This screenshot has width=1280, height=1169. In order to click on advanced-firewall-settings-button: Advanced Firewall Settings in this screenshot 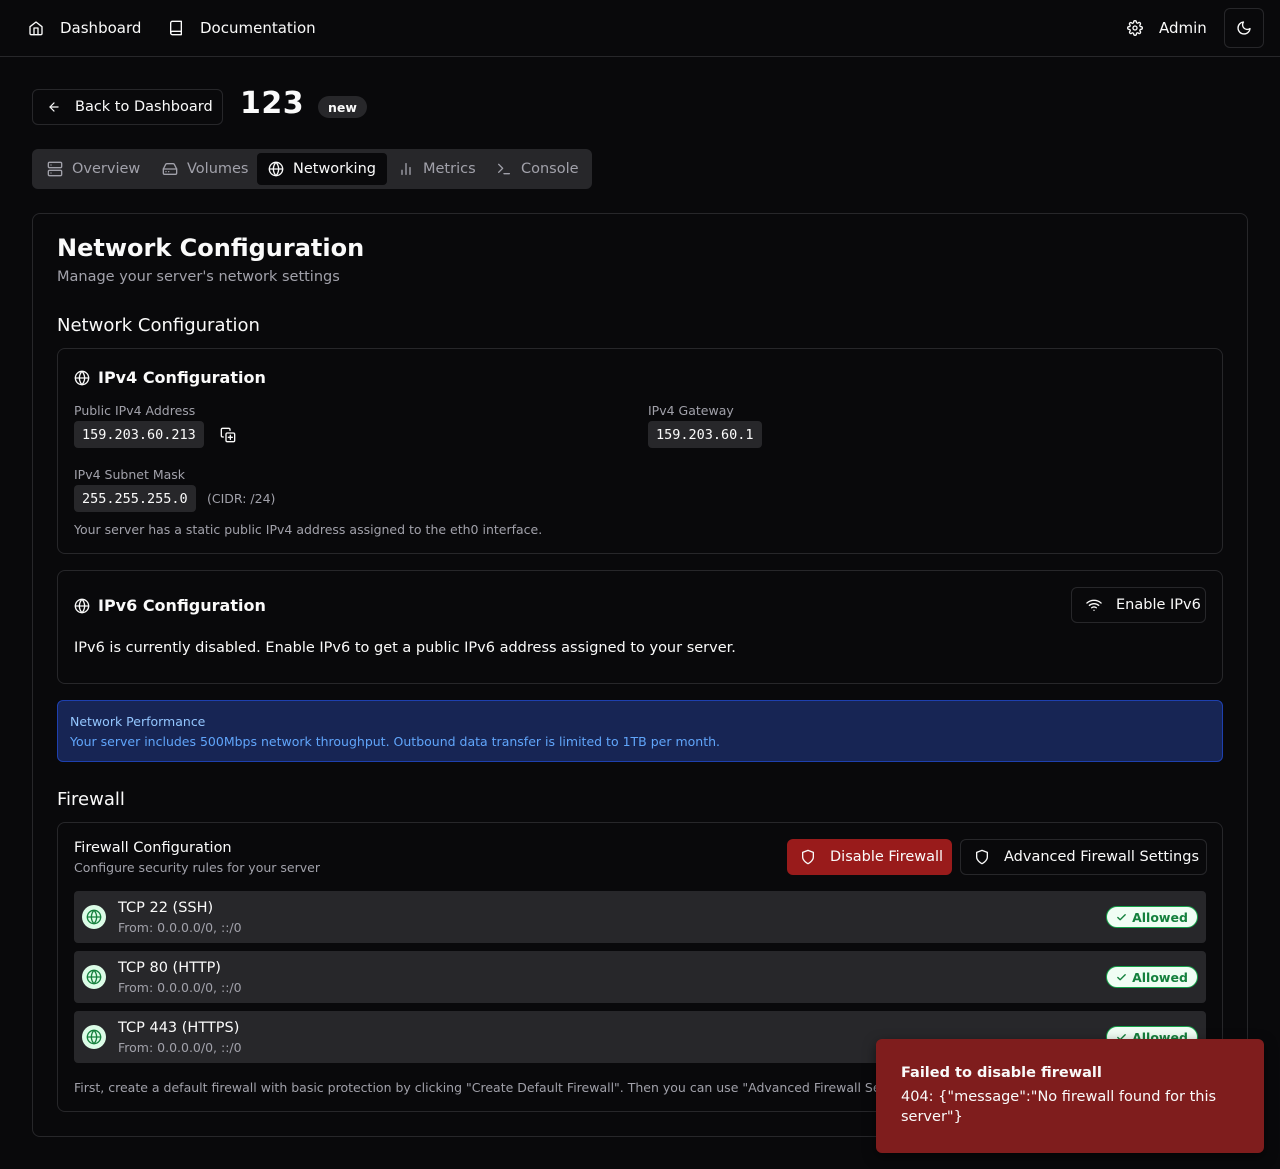, I will do `click(1083, 857)`.